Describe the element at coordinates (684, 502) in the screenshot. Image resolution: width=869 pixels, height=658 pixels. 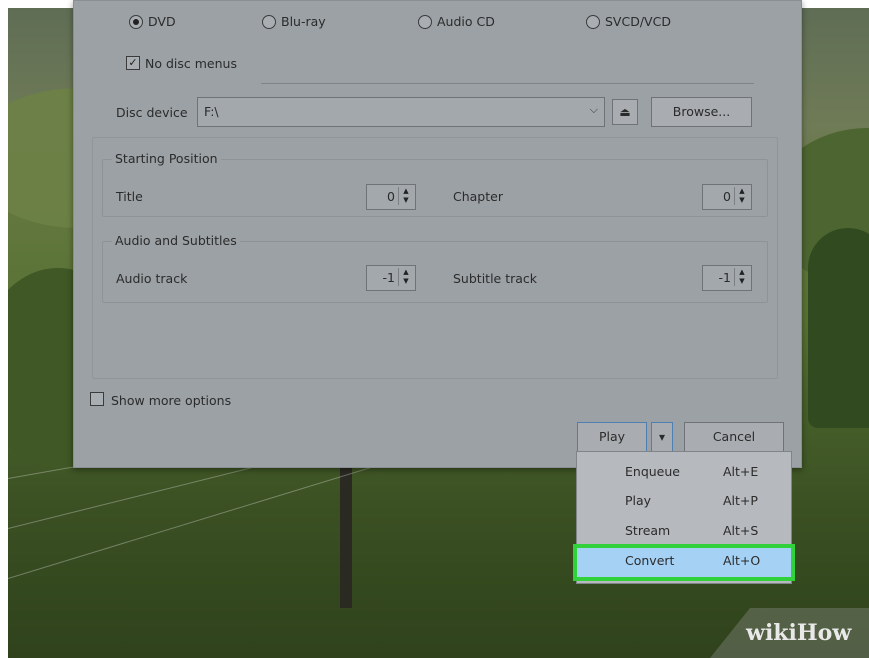
I see `menu-item-play: Play Alt+P` at that location.